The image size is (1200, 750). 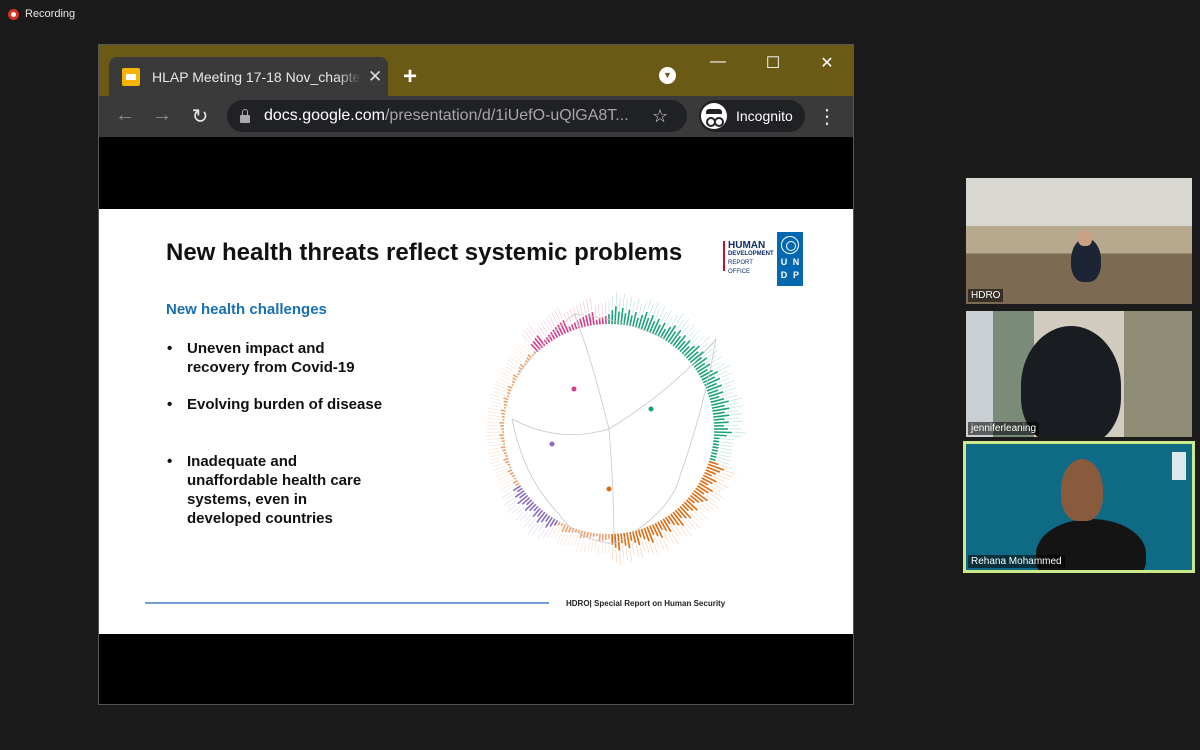 What do you see at coordinates (773, 64) in the screenshot?
I see `maximize-button: ☐` at bounding box center [773, 64].